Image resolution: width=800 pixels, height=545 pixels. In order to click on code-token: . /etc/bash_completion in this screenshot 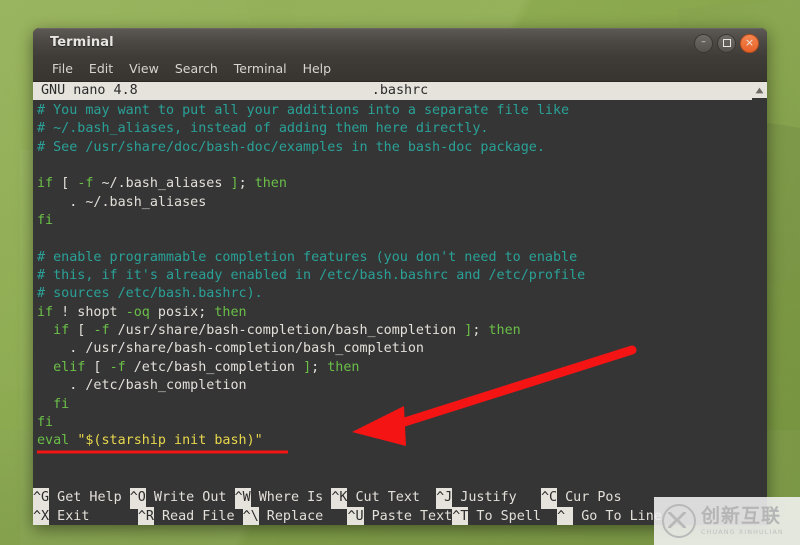, I will do `click(142, 386)`.